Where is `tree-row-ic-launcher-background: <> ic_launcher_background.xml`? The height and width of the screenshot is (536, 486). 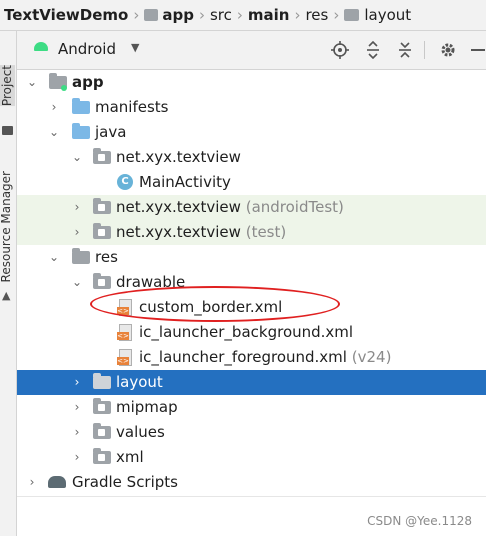
tree-row-ic-launcher-background: <> ic_launcher_background.xml is located at coordinates (251, 332).